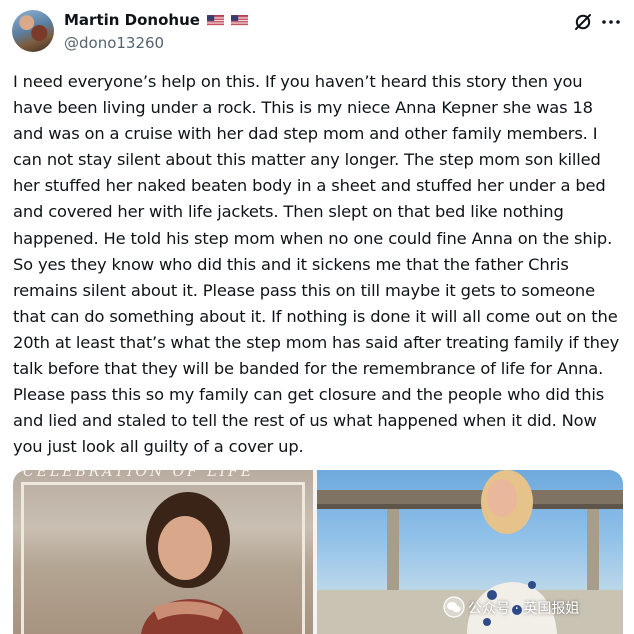  Describe the element at coordinates (139, 475) in the screenshot. I see `memorial-caption: CELEBRATION OF LIFE` at that location.